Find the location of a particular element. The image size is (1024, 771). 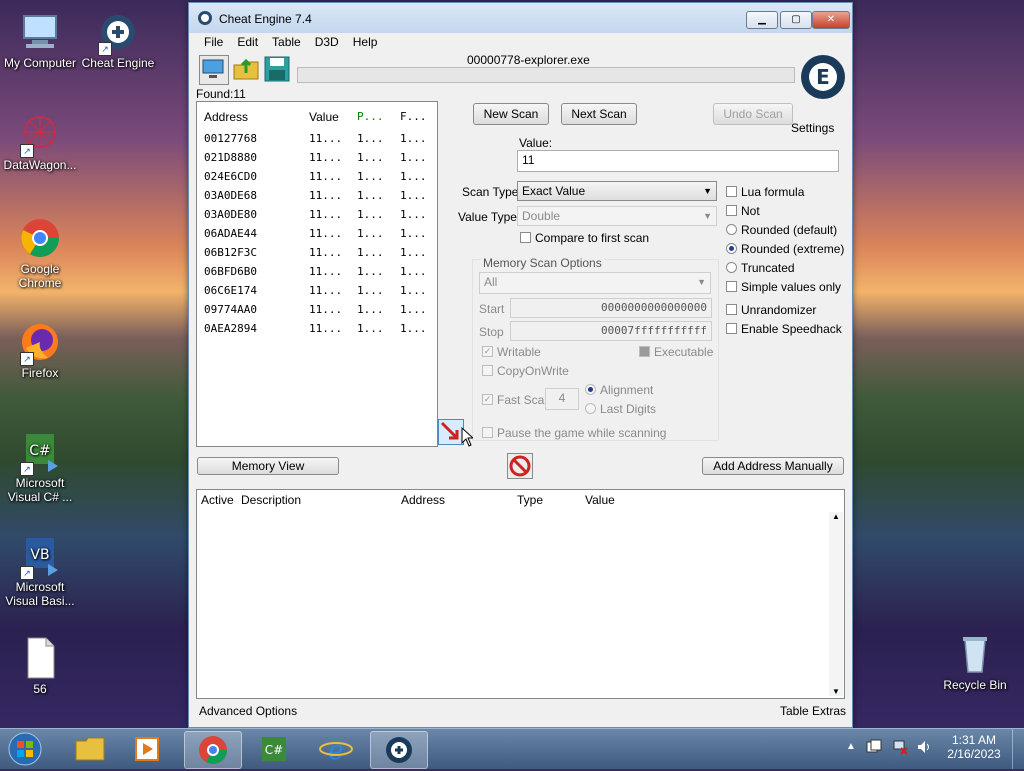

executable-checkbox is located at coordinates (644, 351).